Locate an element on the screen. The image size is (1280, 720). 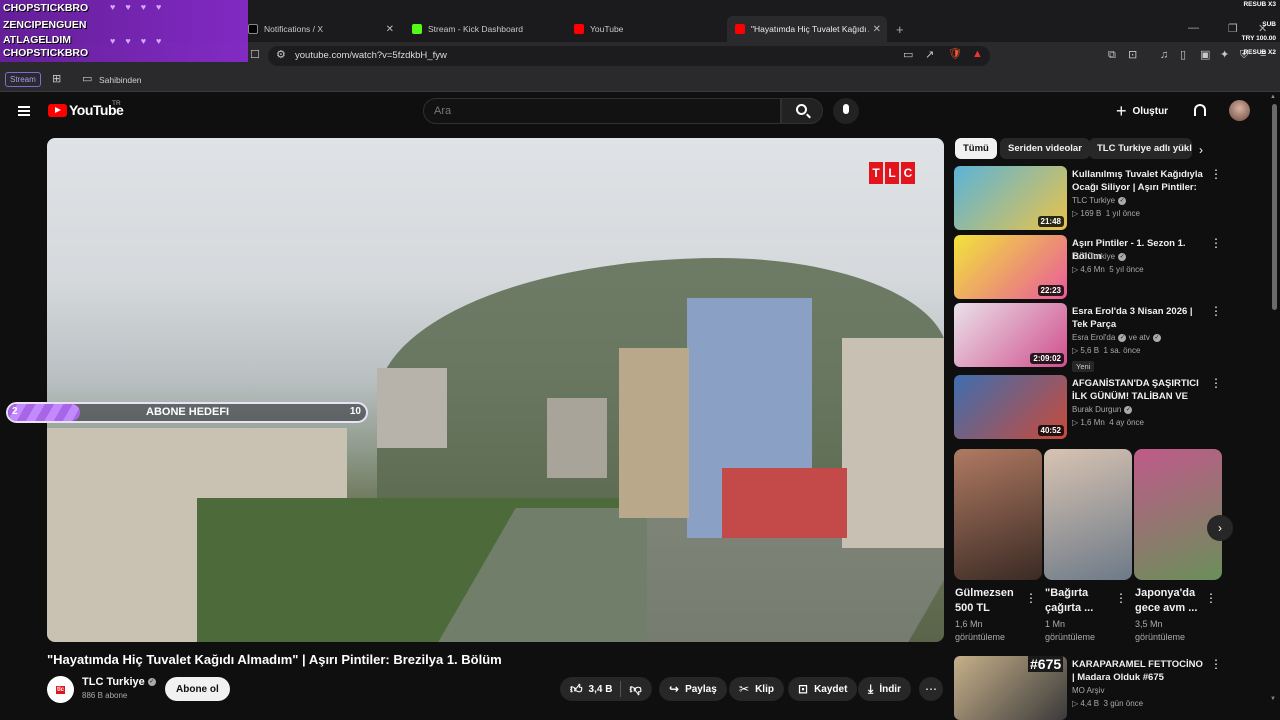
new-tab-button: + is located at coordinates (900, 29).